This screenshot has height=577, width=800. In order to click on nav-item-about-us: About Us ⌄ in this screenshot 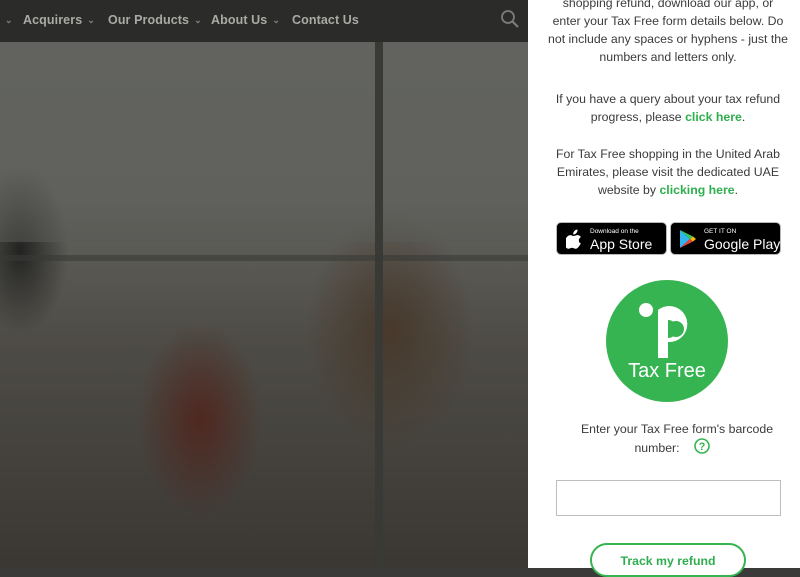, I will do `click(245, 20)`.